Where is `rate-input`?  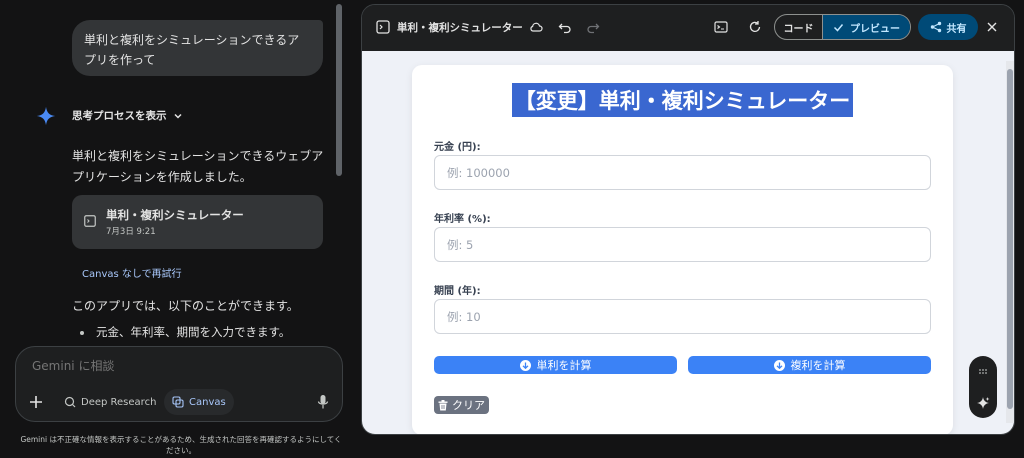 rate-input is located at coordinates (682, 244).